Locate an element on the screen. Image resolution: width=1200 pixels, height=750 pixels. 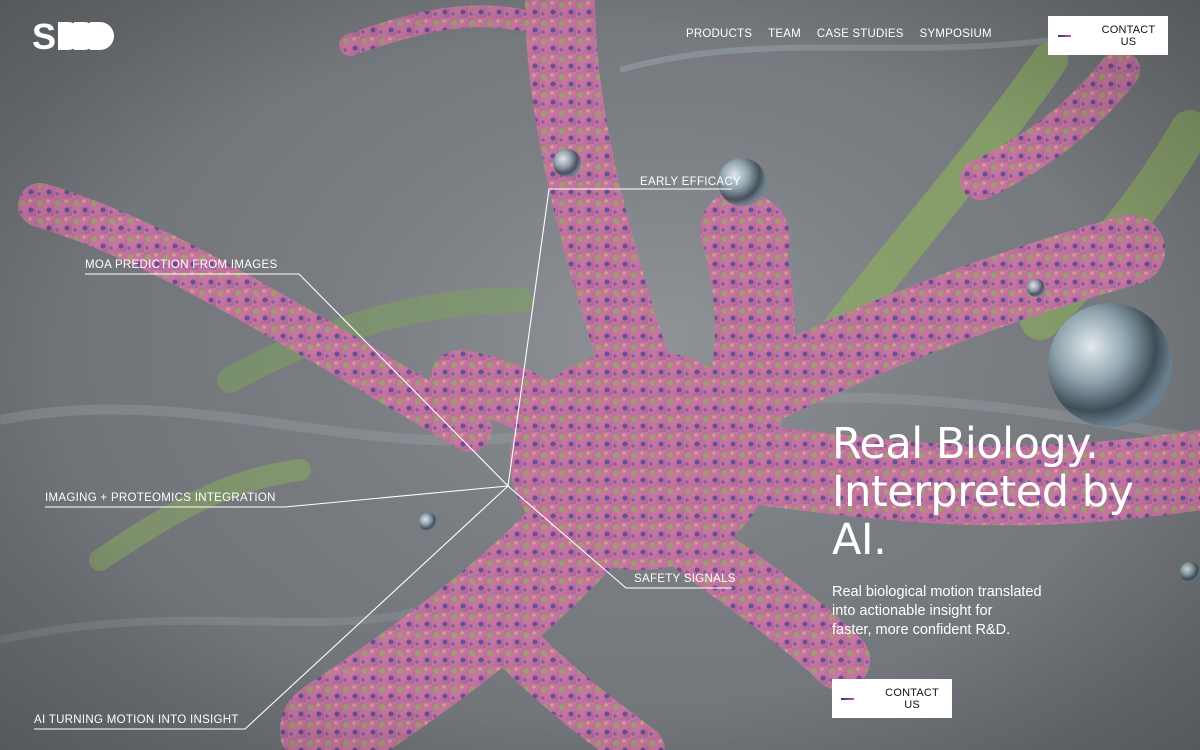
header-contact-button: CONTACT US is located at coordinates (1108, 35).